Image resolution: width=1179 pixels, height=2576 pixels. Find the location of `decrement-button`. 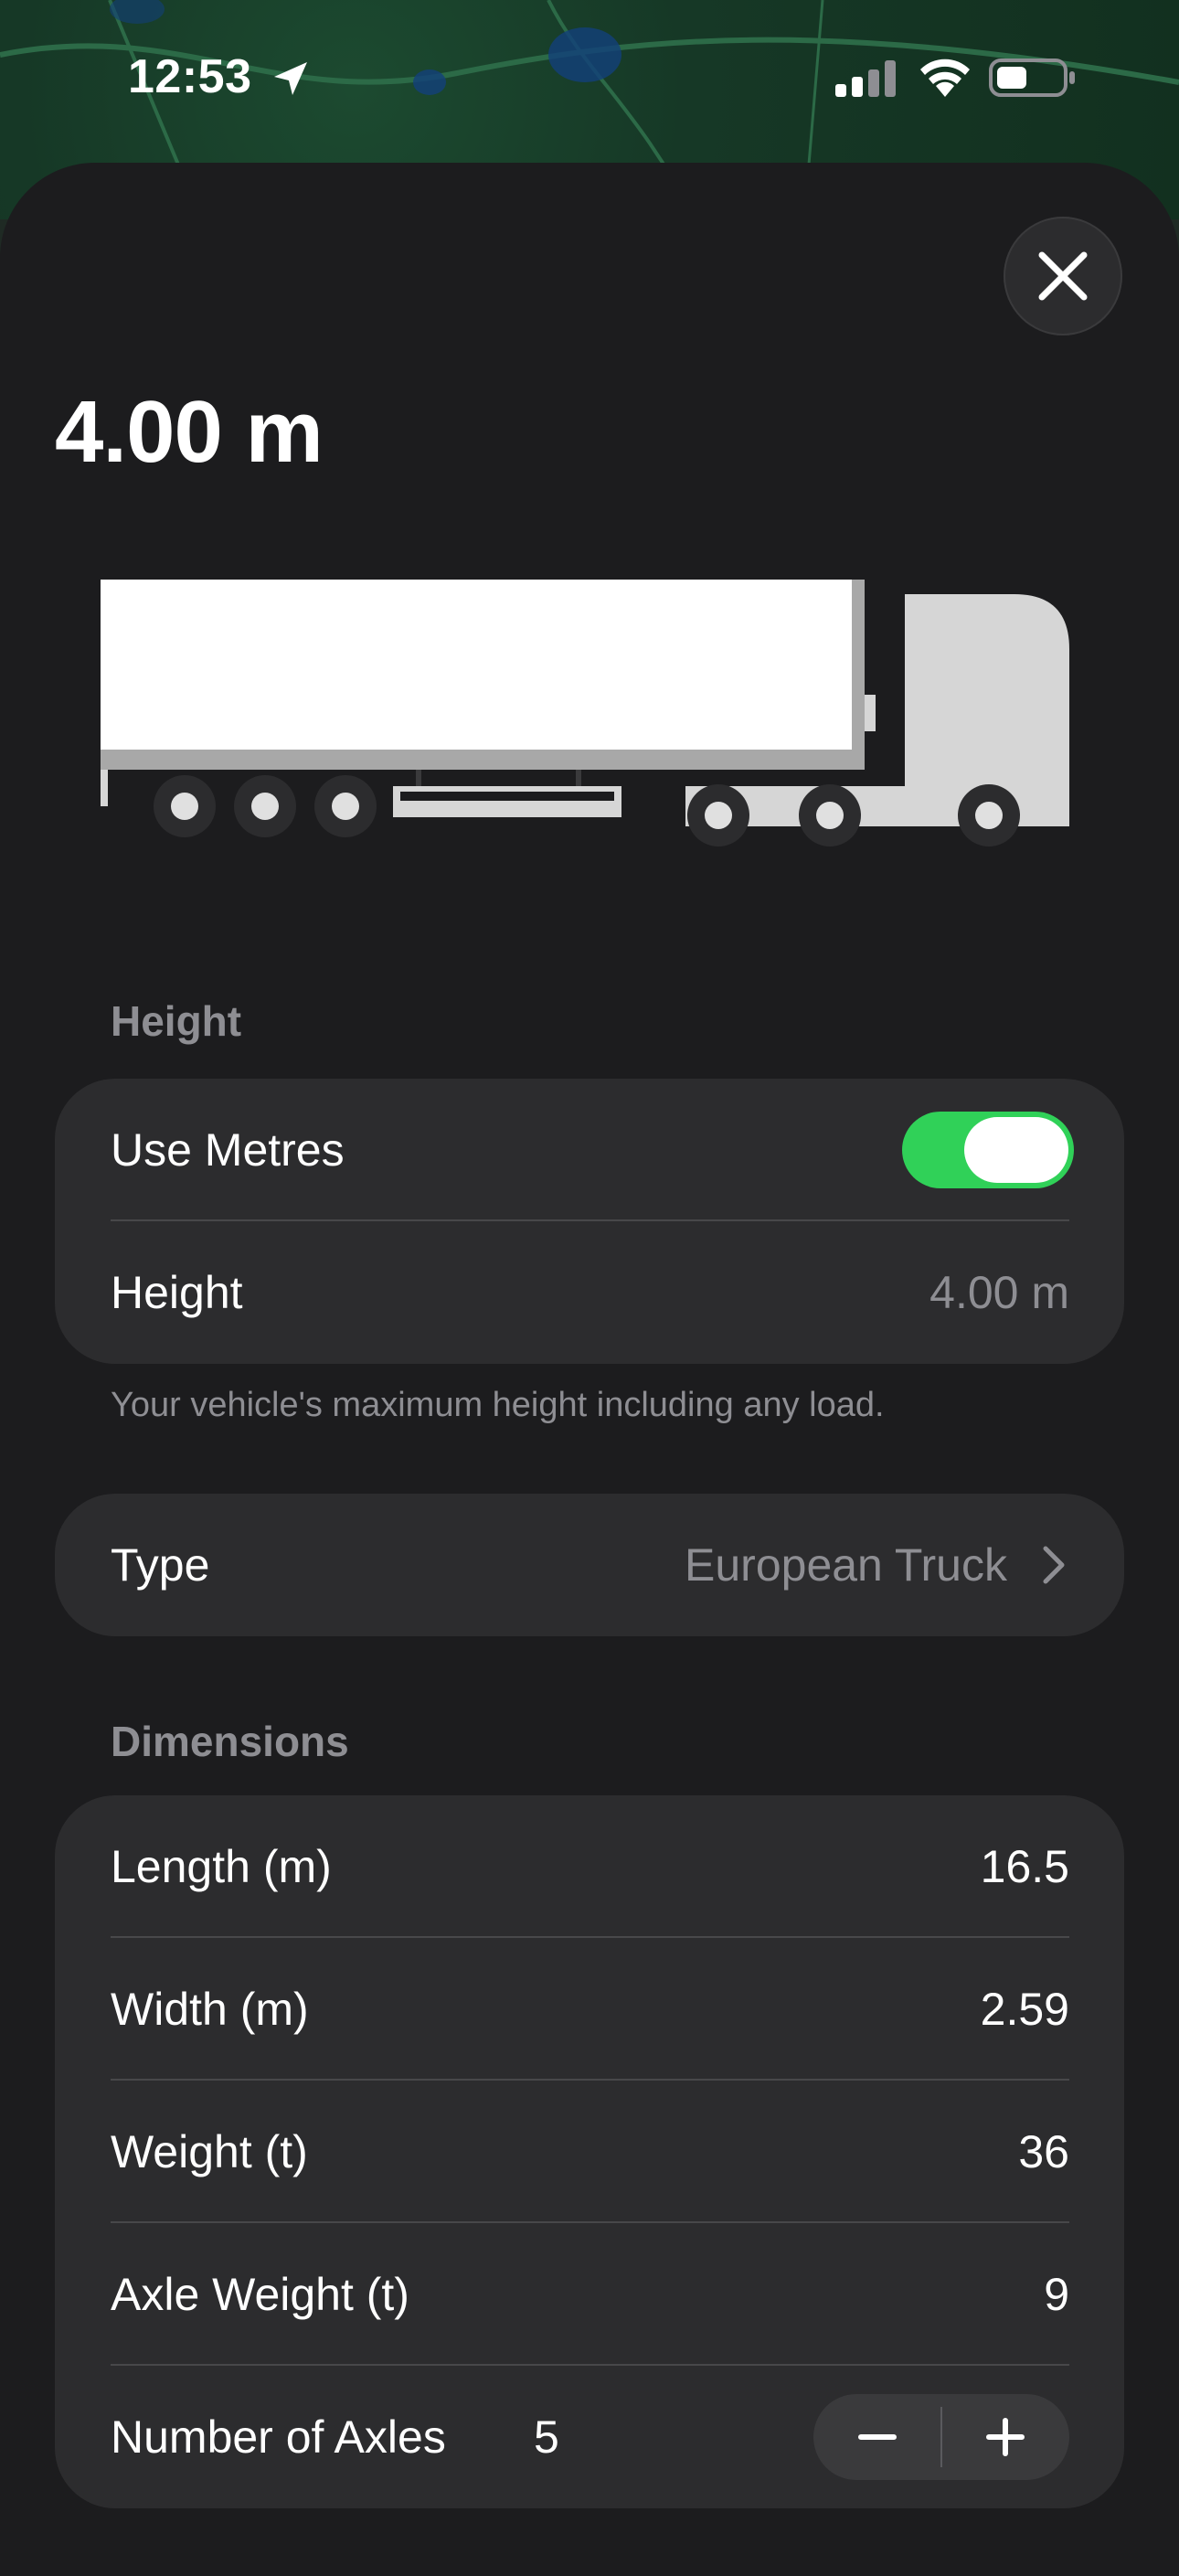

decrement-button is located at coordinates (877, 2437).